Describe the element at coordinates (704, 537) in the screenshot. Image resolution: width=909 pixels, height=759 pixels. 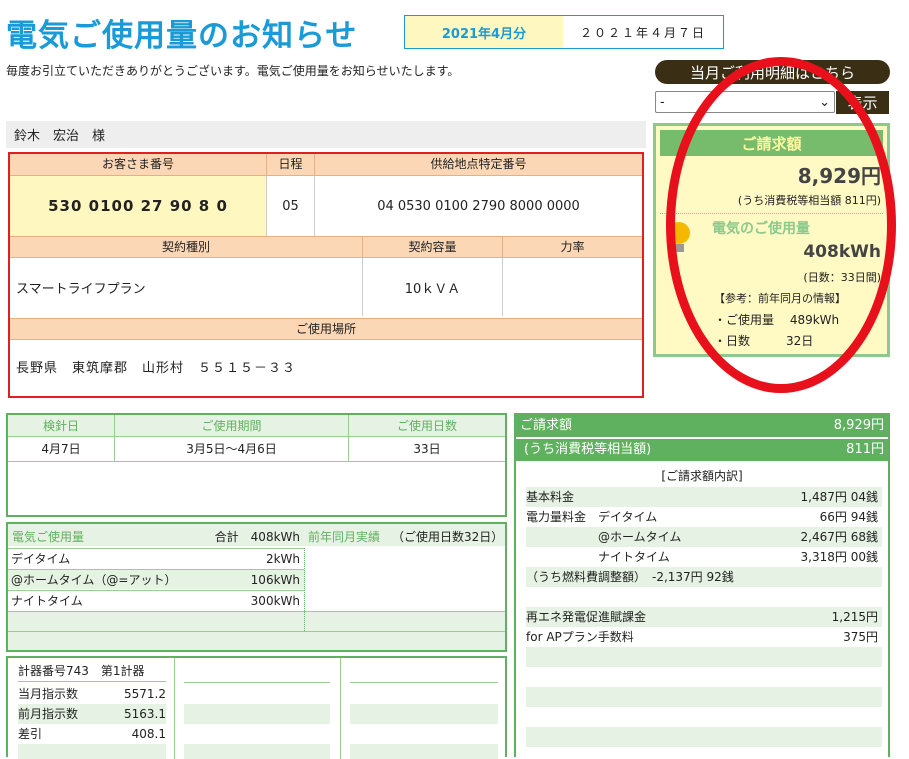
I see `breakdown-row: @ホームタイム 2,467円 68銭` at that location.